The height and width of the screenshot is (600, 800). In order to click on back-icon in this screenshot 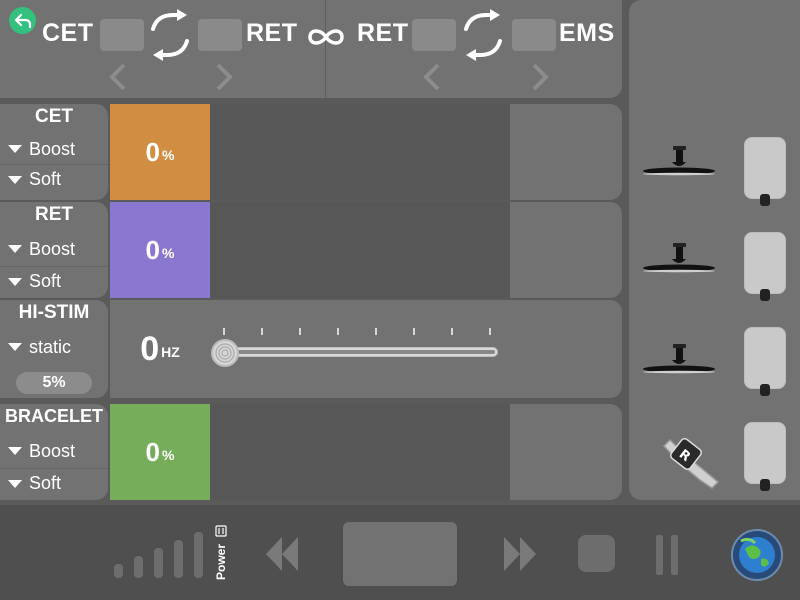, I will do `click(22, 20)`.